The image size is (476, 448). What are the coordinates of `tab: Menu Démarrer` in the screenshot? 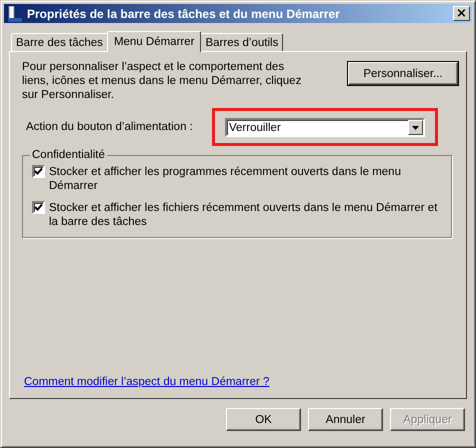 It's located at (154, 41).